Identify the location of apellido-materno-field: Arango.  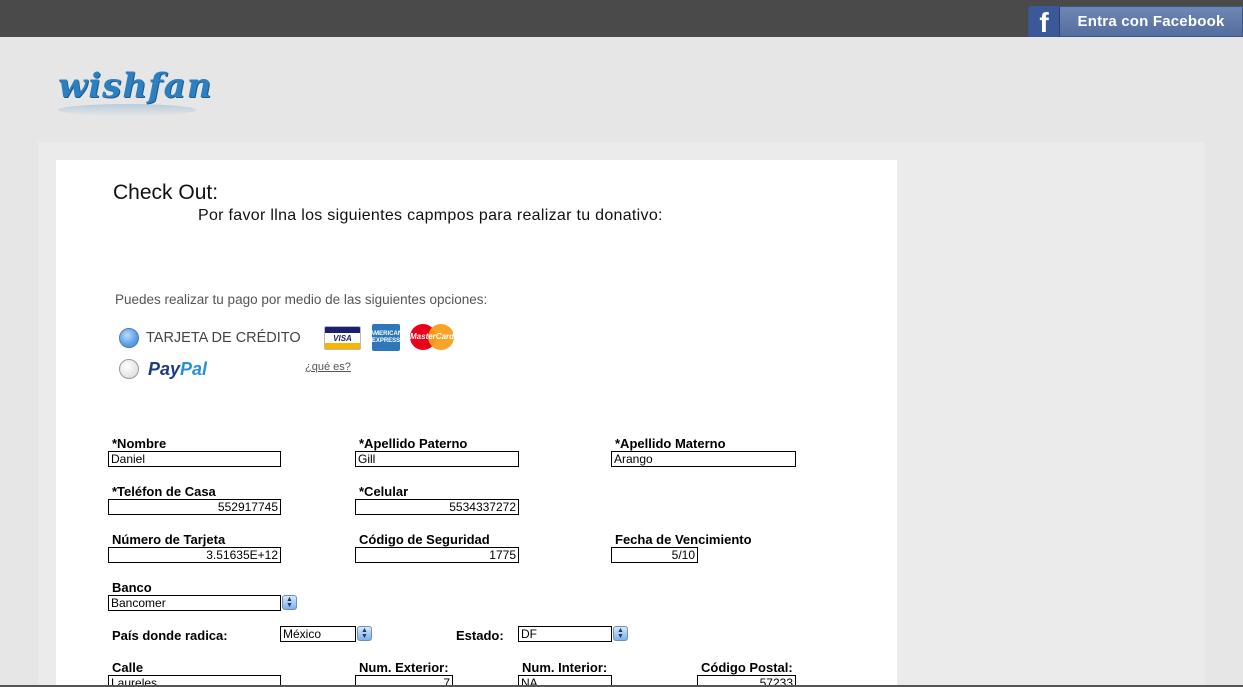
(703, 459).